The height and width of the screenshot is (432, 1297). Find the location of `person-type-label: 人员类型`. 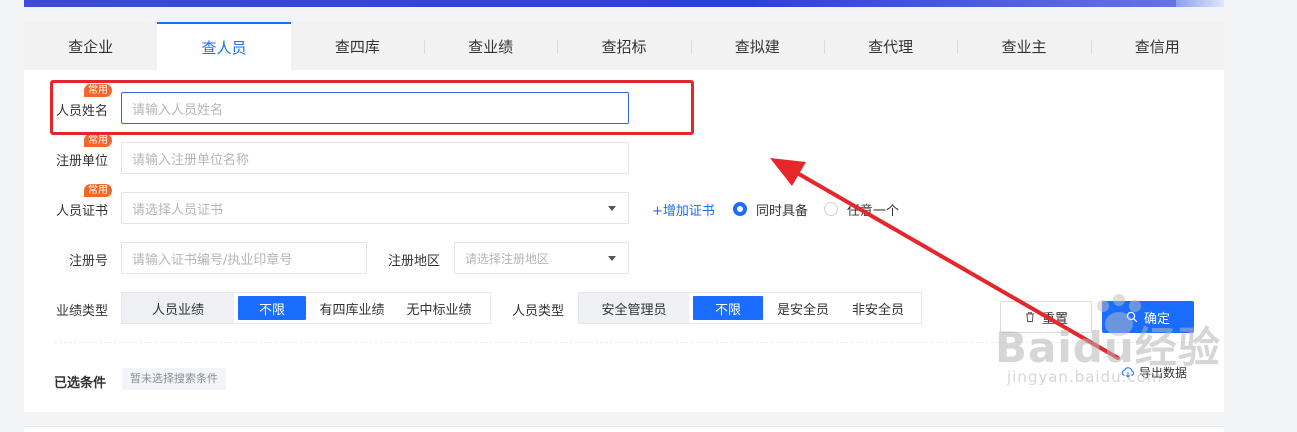

person-type-label: 人员类型 is located at coordinates (537, 311).